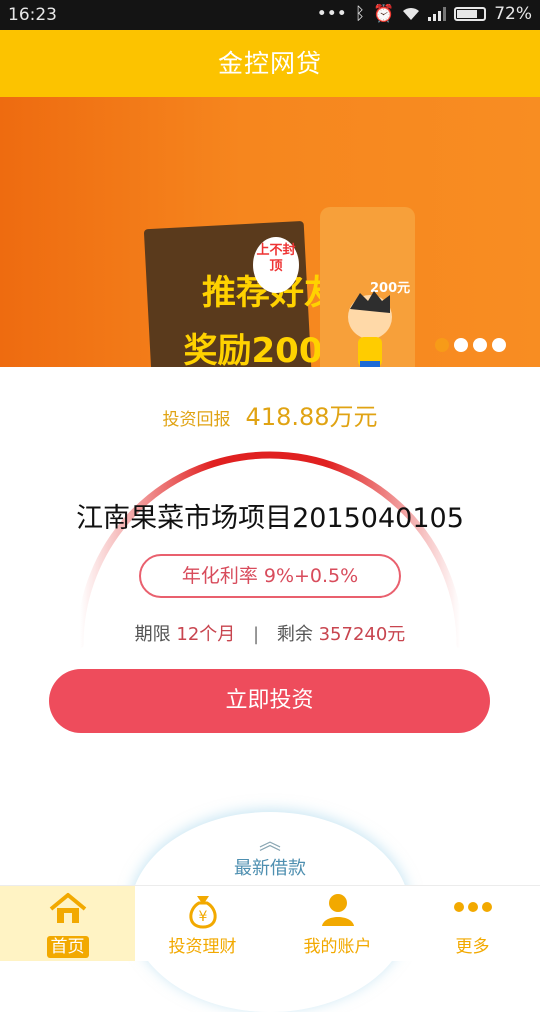  What do you see at coordinates (196, 420) in the screenshot?
I see `return-label: 投资回报` at bounding box center [196, 420].